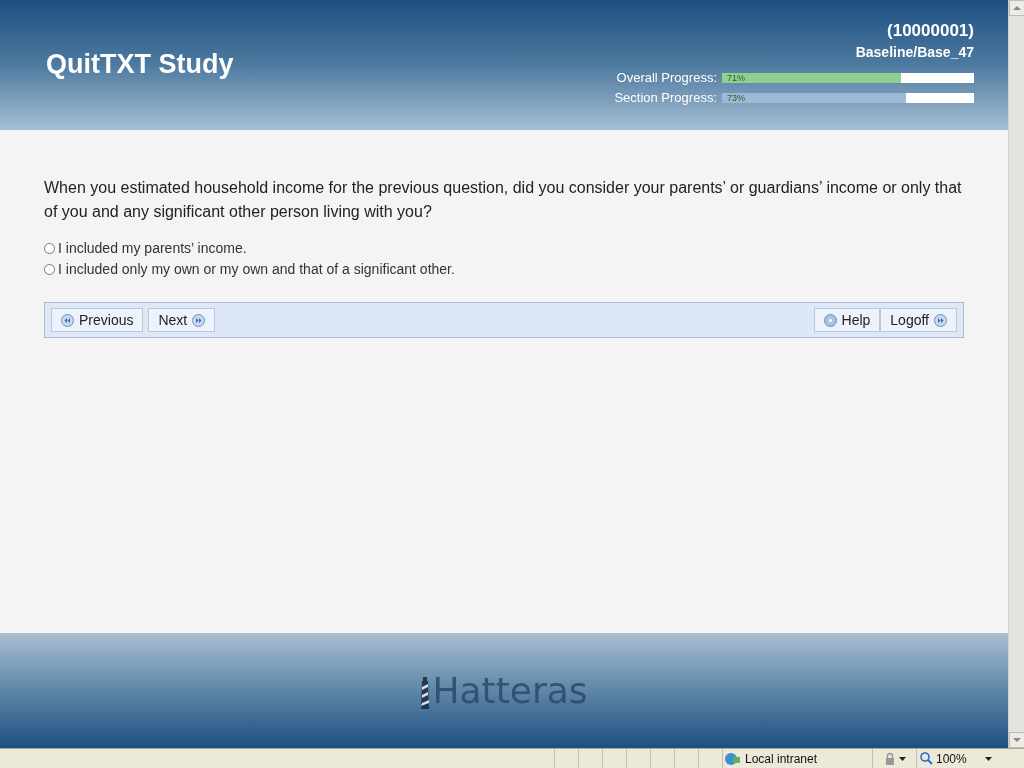  Describe the element at coordinates (182, 320) in the screenshot. I see `nav-button: Next` at that location.